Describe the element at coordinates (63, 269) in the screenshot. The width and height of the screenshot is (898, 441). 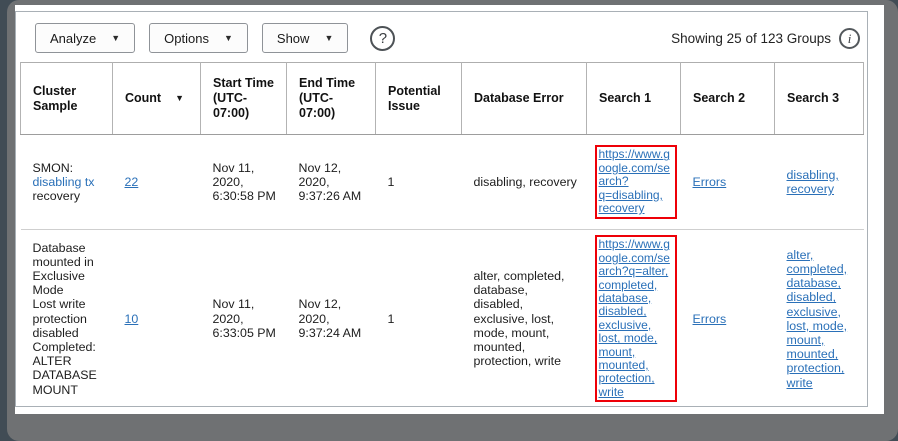
I see `cluster-sample-text: Database mounted in Exclusive Mode` at that location.